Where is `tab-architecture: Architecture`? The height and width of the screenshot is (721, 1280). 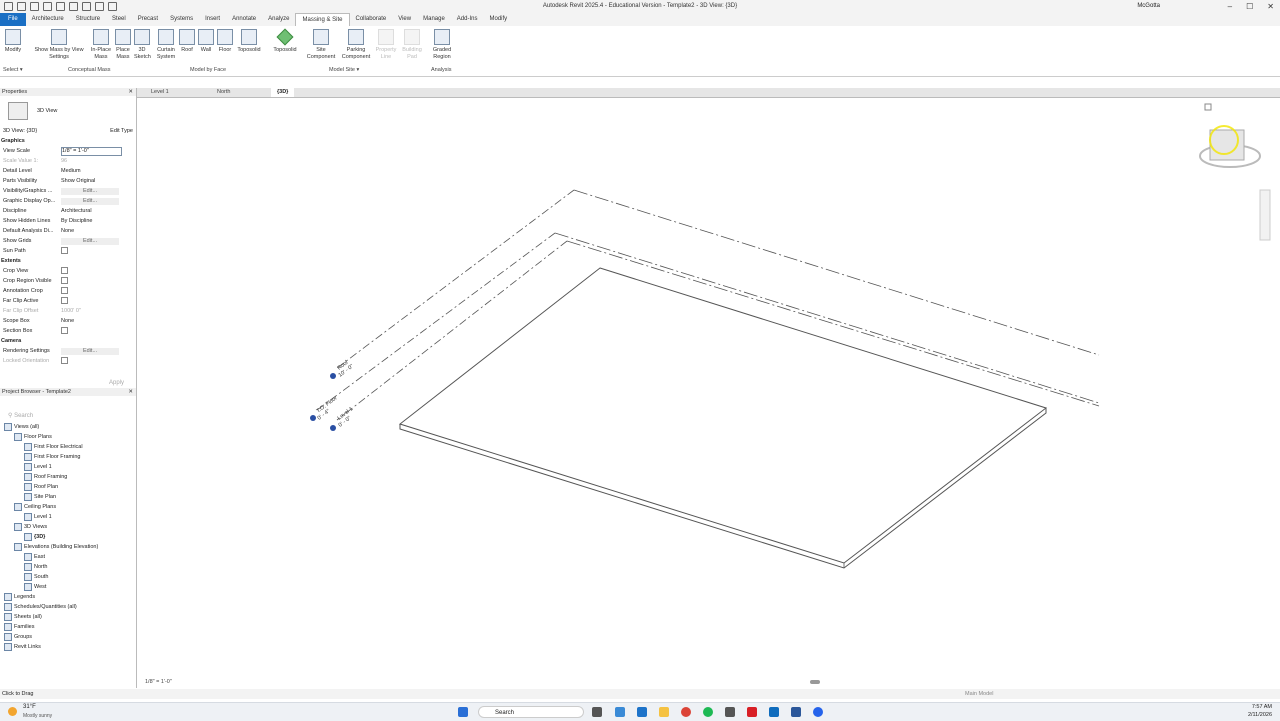 tab-architecture: Architecture is located at coordinates (48, 19).